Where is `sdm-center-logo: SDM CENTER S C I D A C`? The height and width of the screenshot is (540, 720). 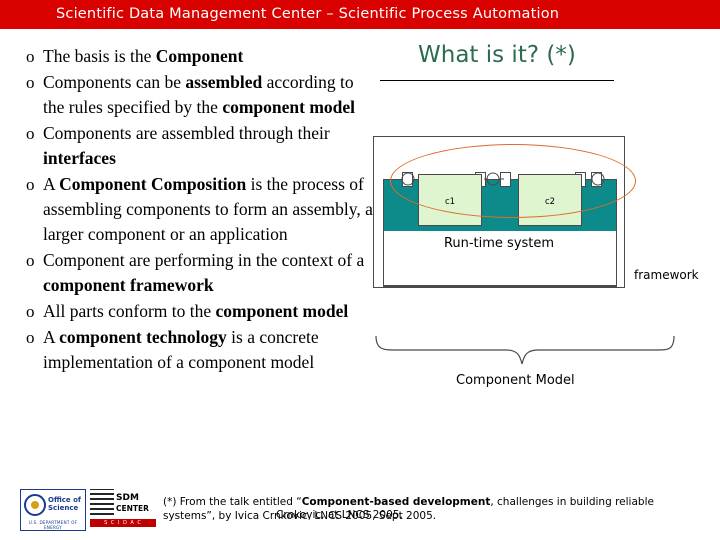 sdm-center-logo: SDM CENTER S C I D A C is located at coordinates (123, 509).